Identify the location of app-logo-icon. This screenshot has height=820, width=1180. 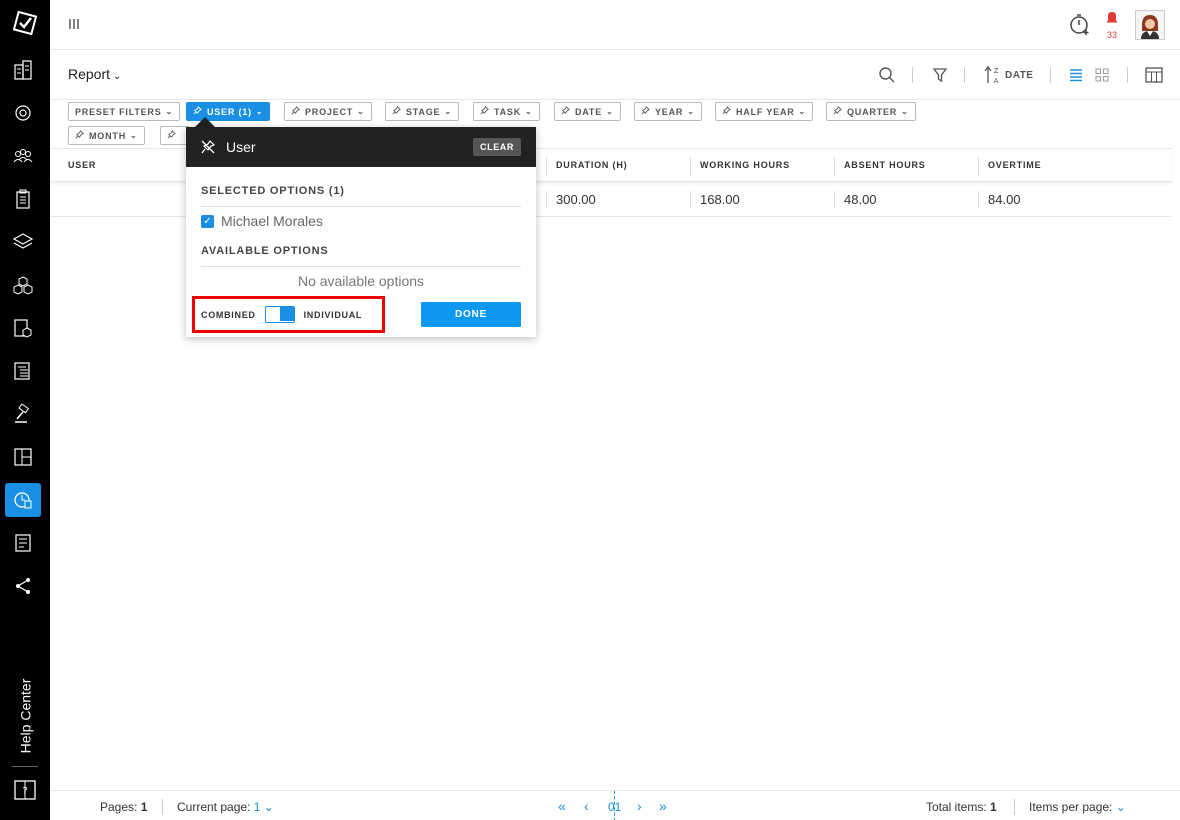
(25, 23).